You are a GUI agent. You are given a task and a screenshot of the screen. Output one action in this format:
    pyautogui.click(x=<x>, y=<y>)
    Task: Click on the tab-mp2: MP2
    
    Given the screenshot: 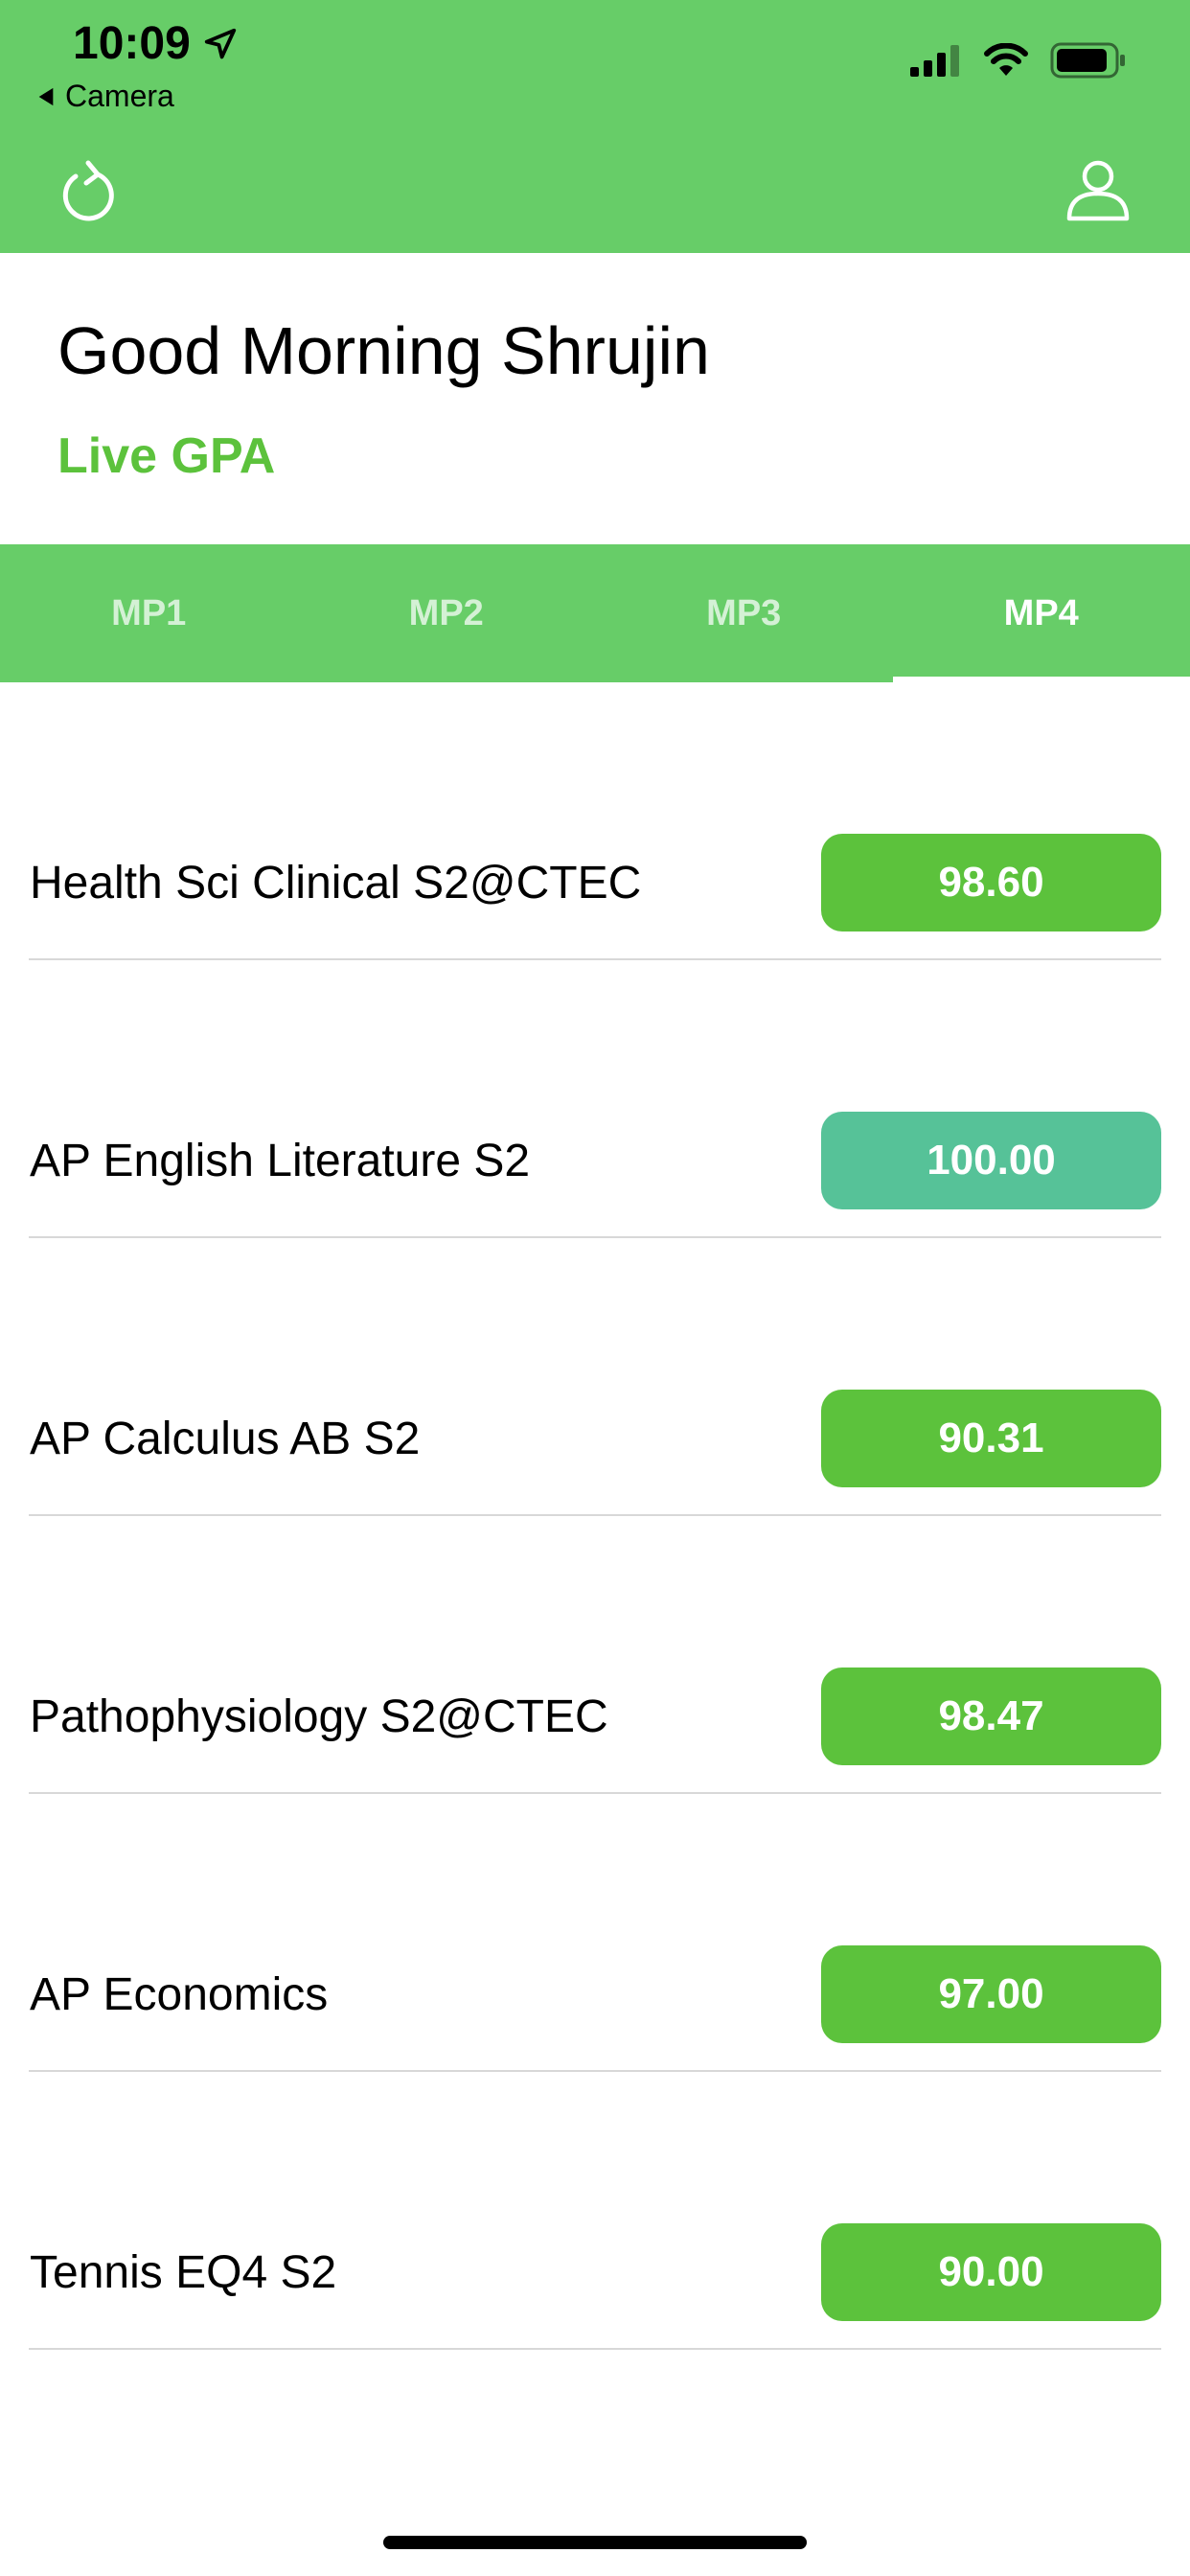 What is the action you would take?
    pyautogui.click(x=447, y=613)
    